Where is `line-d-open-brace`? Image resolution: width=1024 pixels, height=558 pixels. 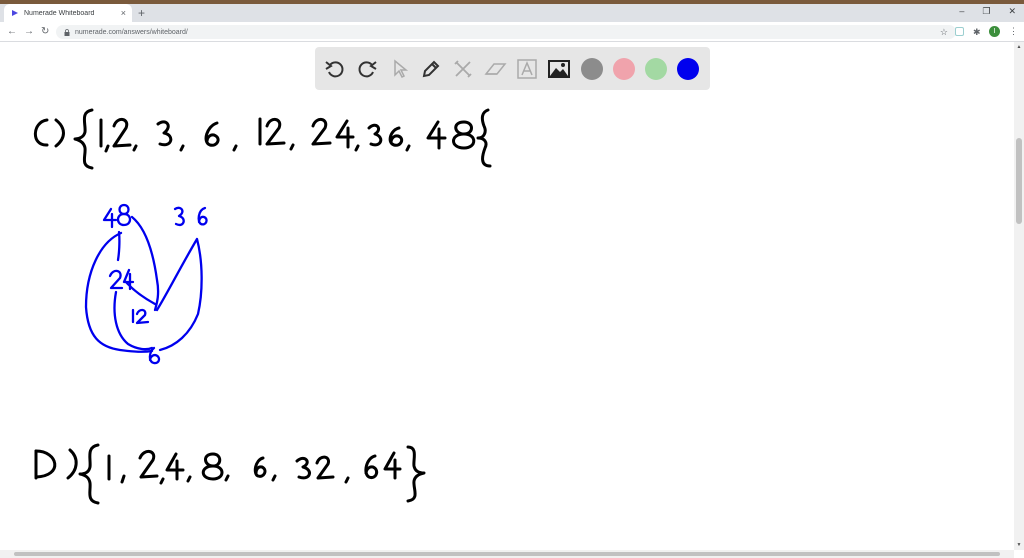 line-d-open-brace is located at coordinates (89, 474).